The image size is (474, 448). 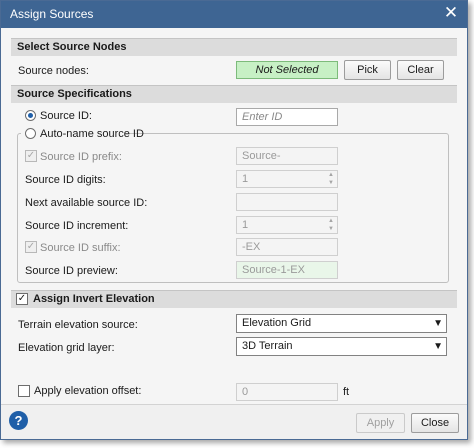 What do you see at coordinates (287, 179) in the screenshot?
I see `digits-stepper: 1 ▲ ▼` at bounding box center [287, 179].